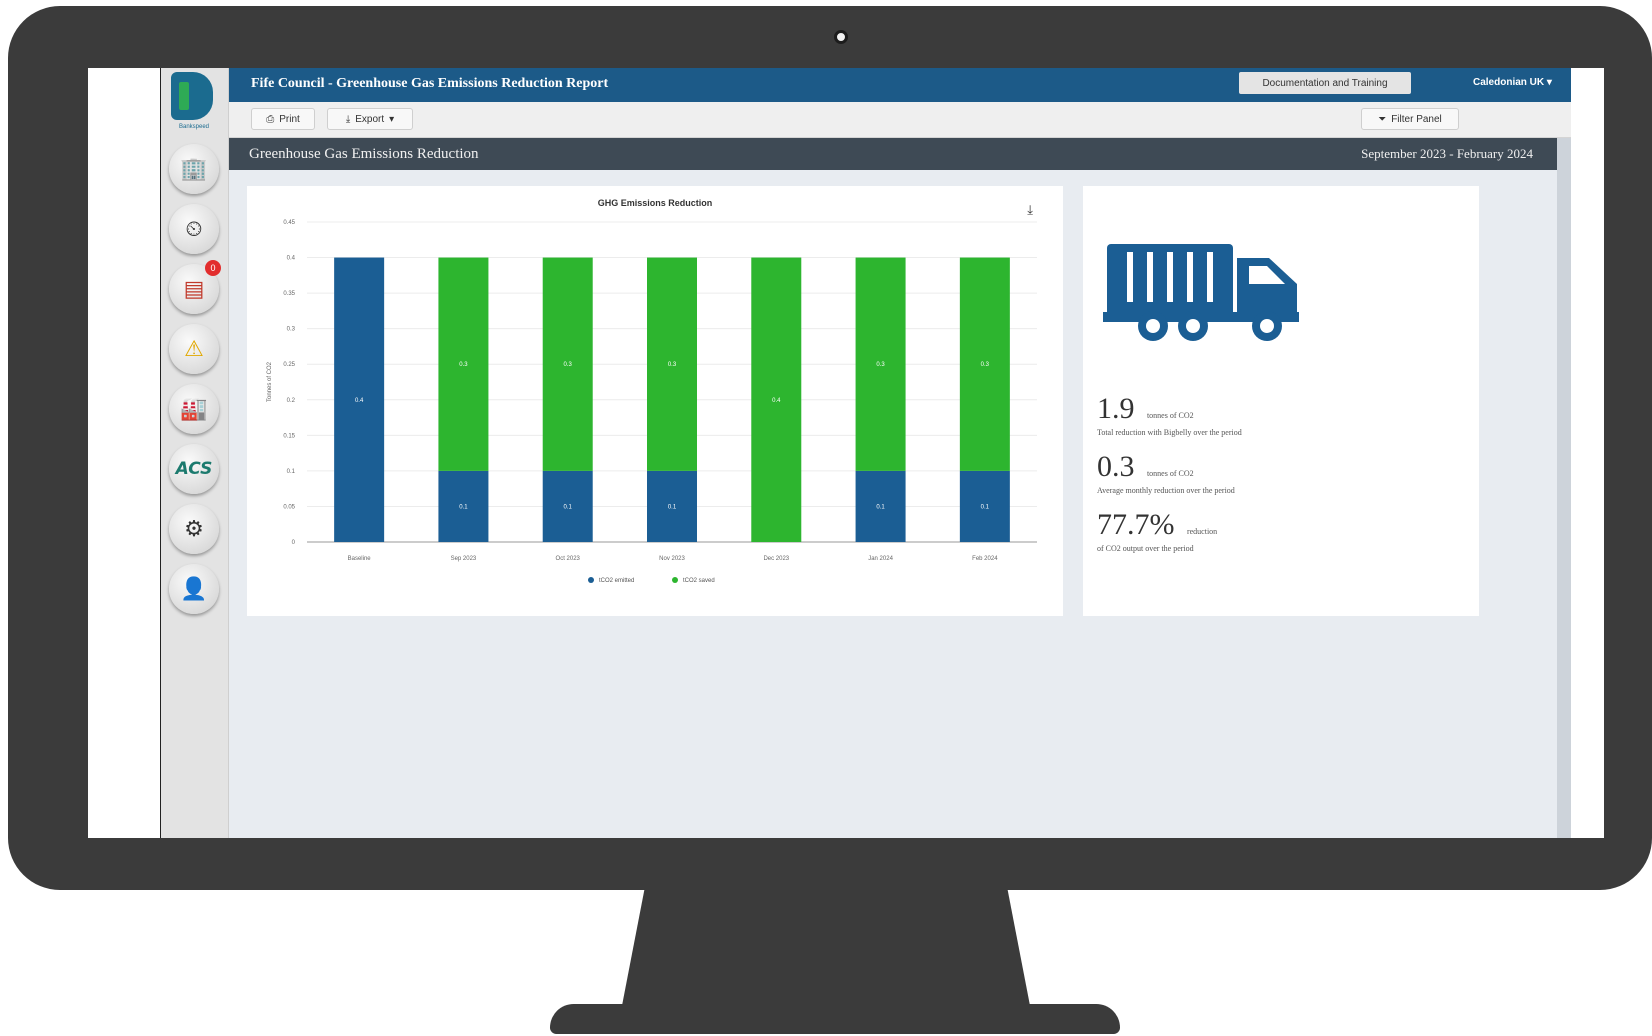 The width and height of the screenshot is (1652, 1036). Describe the element at coordinates (985, 559) in the screenshot. I see `x-tick-label: Feb 2024` at that location.